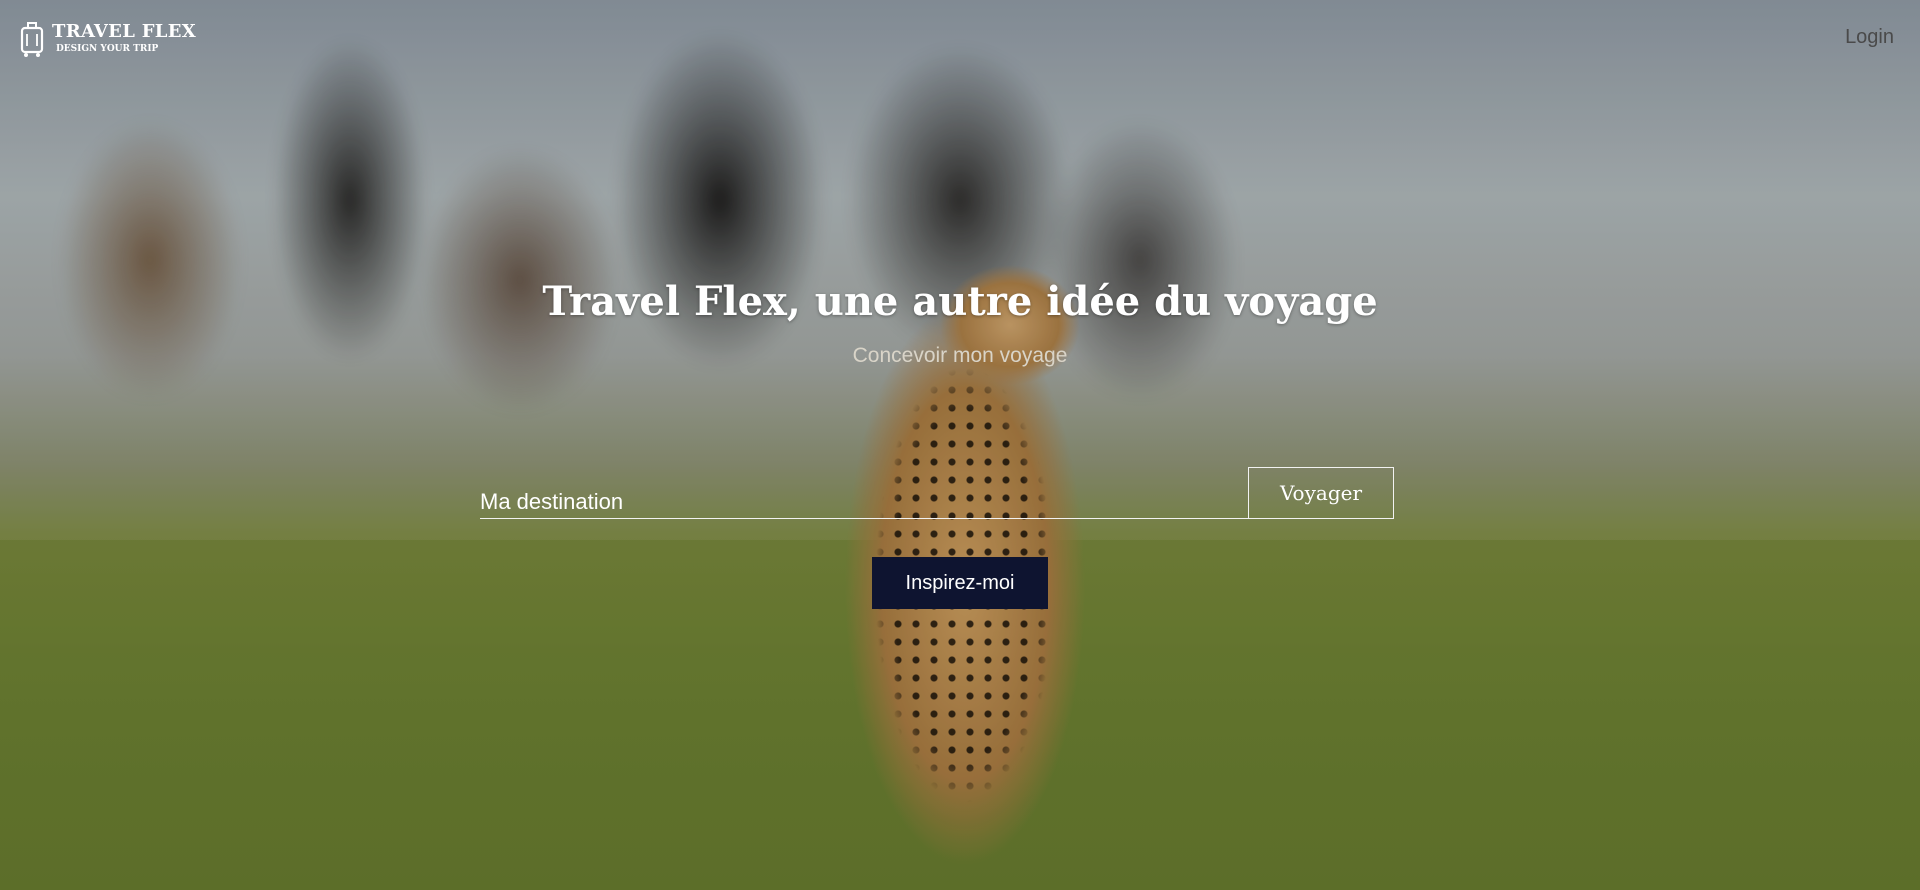  I want to click on logo-text: TRAVEL FLEX DESIGN YOUR TRIP, so click(124, 37).